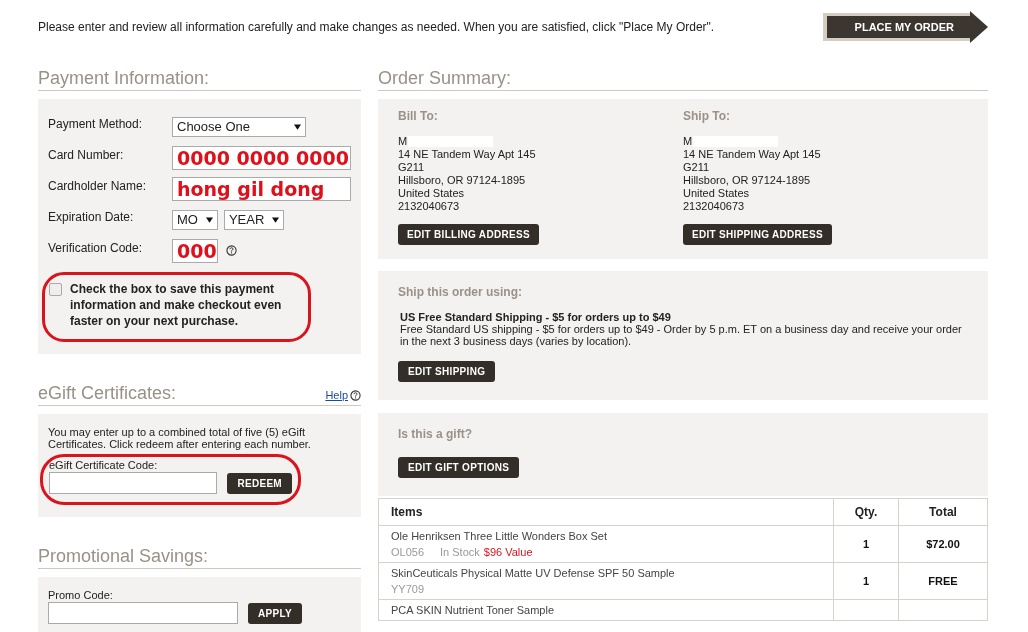 Image resolution: width=1028 pixels, height=632 pixels. Describe the element at coordinates (681, 335) in the screenshot. I see `shipping-description: Free Standard US shipping - $5 for orders up to $49 - Order by 5 p.m. ET on a business day and receive your order in the next 3 business days (varies by location).` at that location.